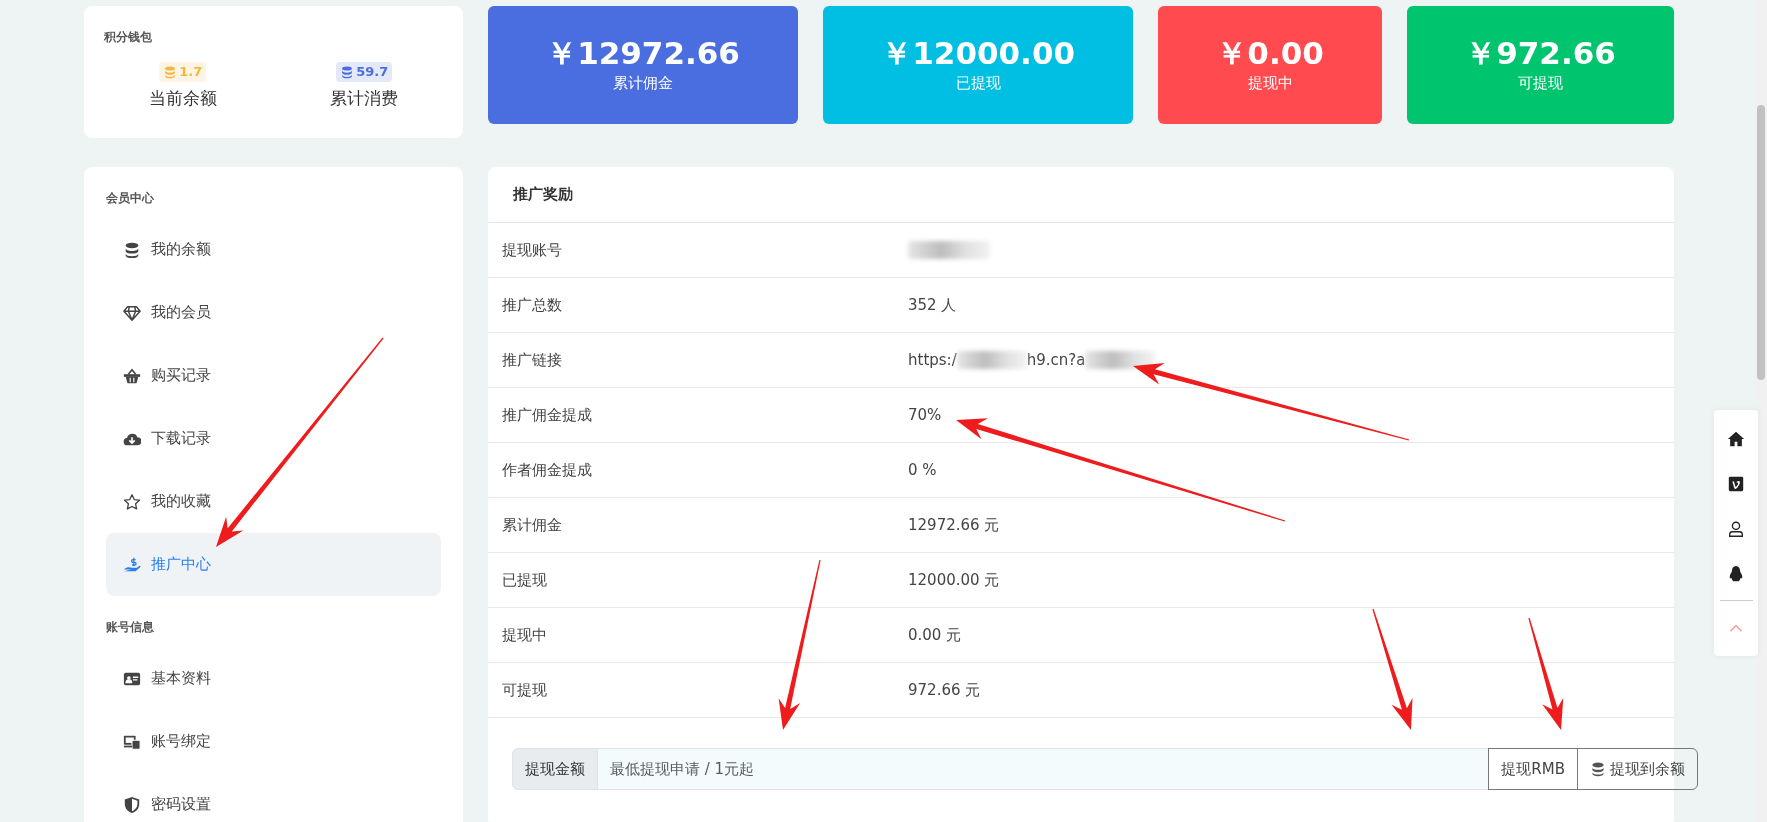 This screenshot has height=822, width=1767. What do you see at coordinates (932, 360) in the screenshot?
I see `row-value: https:/` at bounding box center [932, 360].